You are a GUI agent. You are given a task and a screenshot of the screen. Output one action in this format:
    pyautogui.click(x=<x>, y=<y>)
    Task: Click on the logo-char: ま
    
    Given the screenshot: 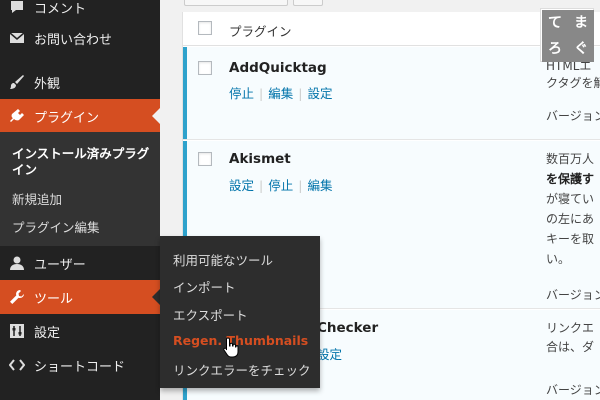 What is the action you would take?
    pyautogui.click(x=581, y=23)
    